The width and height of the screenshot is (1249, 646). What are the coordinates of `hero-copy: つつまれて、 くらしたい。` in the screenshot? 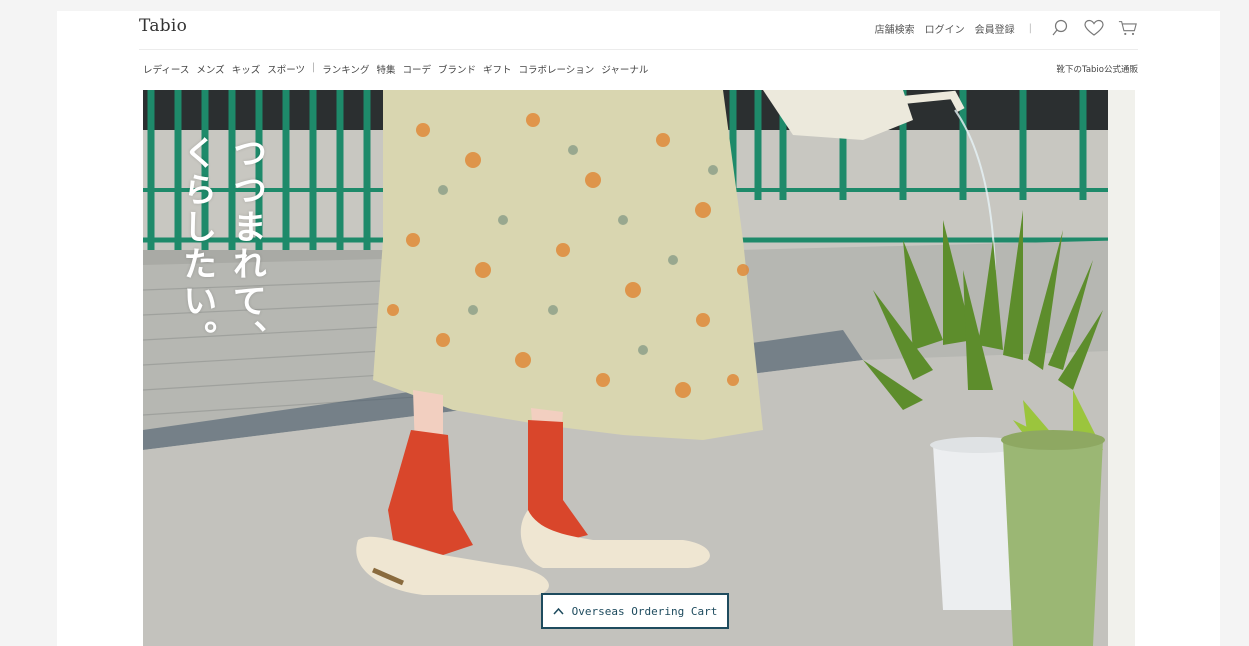 It's located at (221, 246).